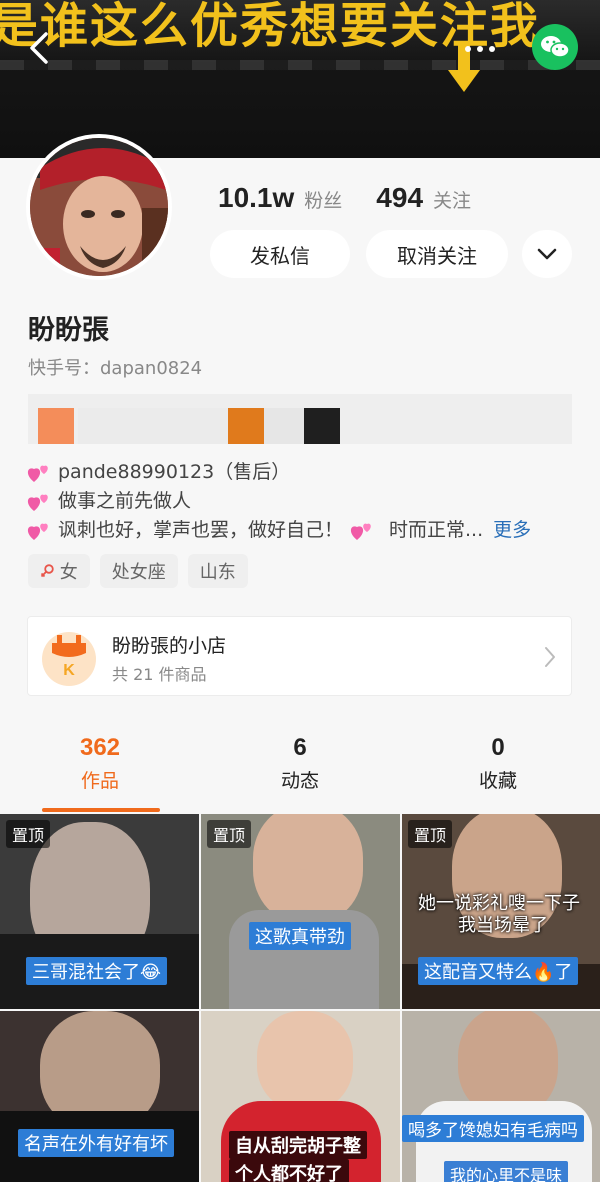 This screenshot has width=600, height=1182. I want to click on avatar, so click(99, 207).